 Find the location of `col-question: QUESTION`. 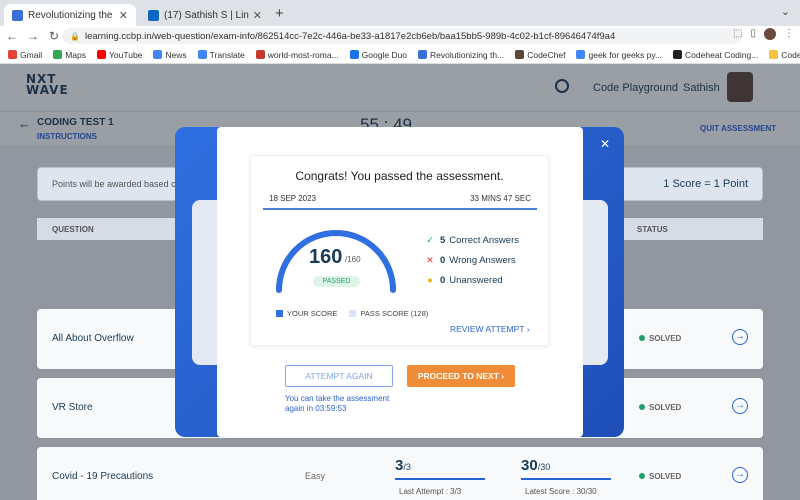

col-question: QUESTION is located at coordinates (73, 229).